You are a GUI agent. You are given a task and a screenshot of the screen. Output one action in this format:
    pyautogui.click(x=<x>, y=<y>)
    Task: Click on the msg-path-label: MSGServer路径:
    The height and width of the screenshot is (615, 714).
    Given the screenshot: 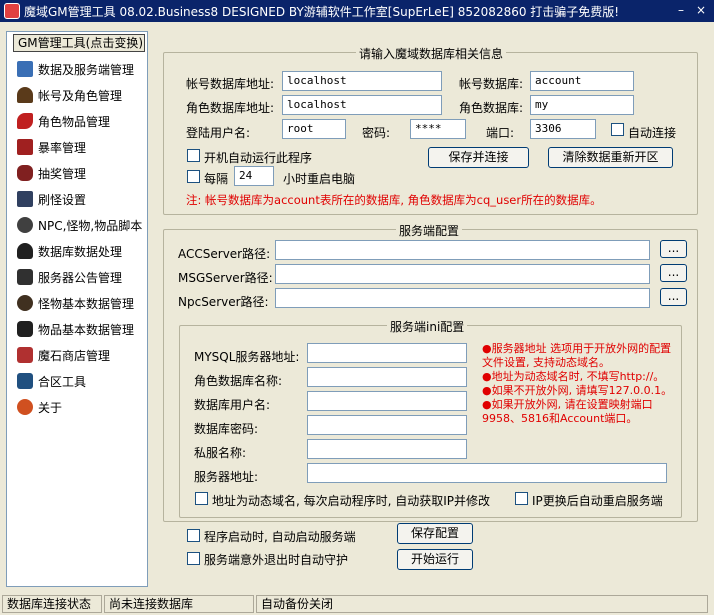 What is the action you would take?
    pyautogui.click(x=225, y=278)
    